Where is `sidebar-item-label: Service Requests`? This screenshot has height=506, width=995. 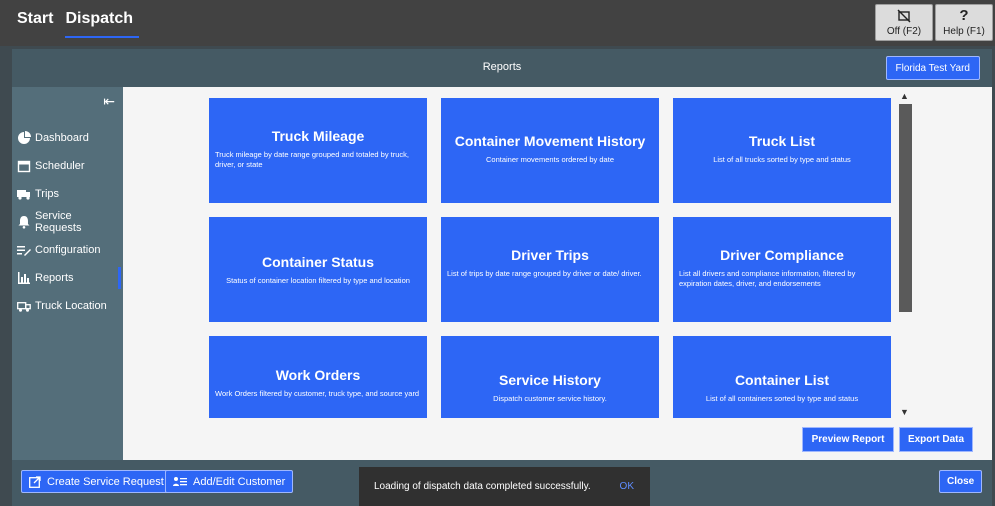 sidebar-item-label: Service Requests is located at coordinates (58, 222).